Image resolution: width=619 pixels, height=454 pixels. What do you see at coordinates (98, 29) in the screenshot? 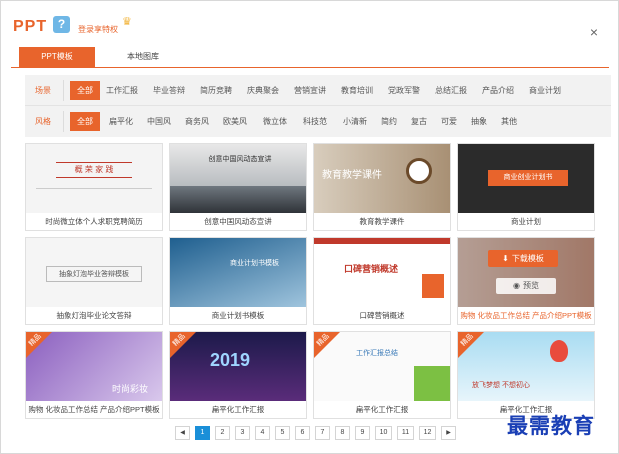
I see `login-link: 登录享特权` at bounding box center [98, 29].